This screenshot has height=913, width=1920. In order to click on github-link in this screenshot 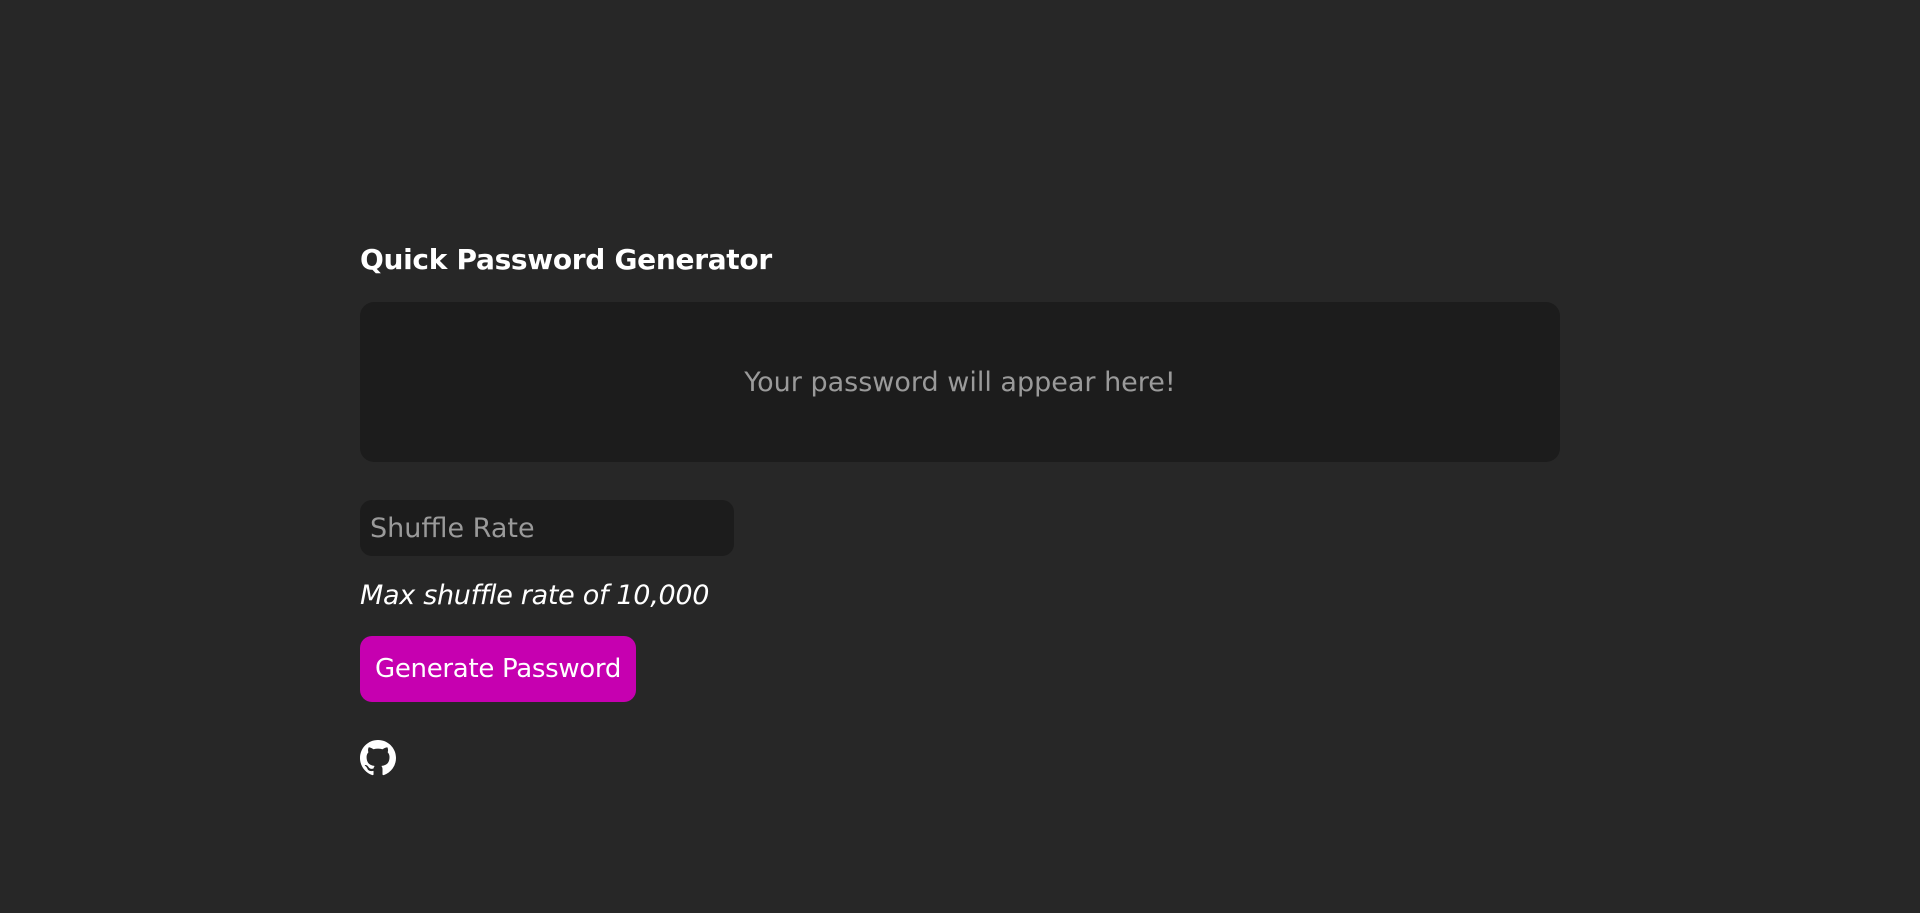, I will do `click(378, 758)`.